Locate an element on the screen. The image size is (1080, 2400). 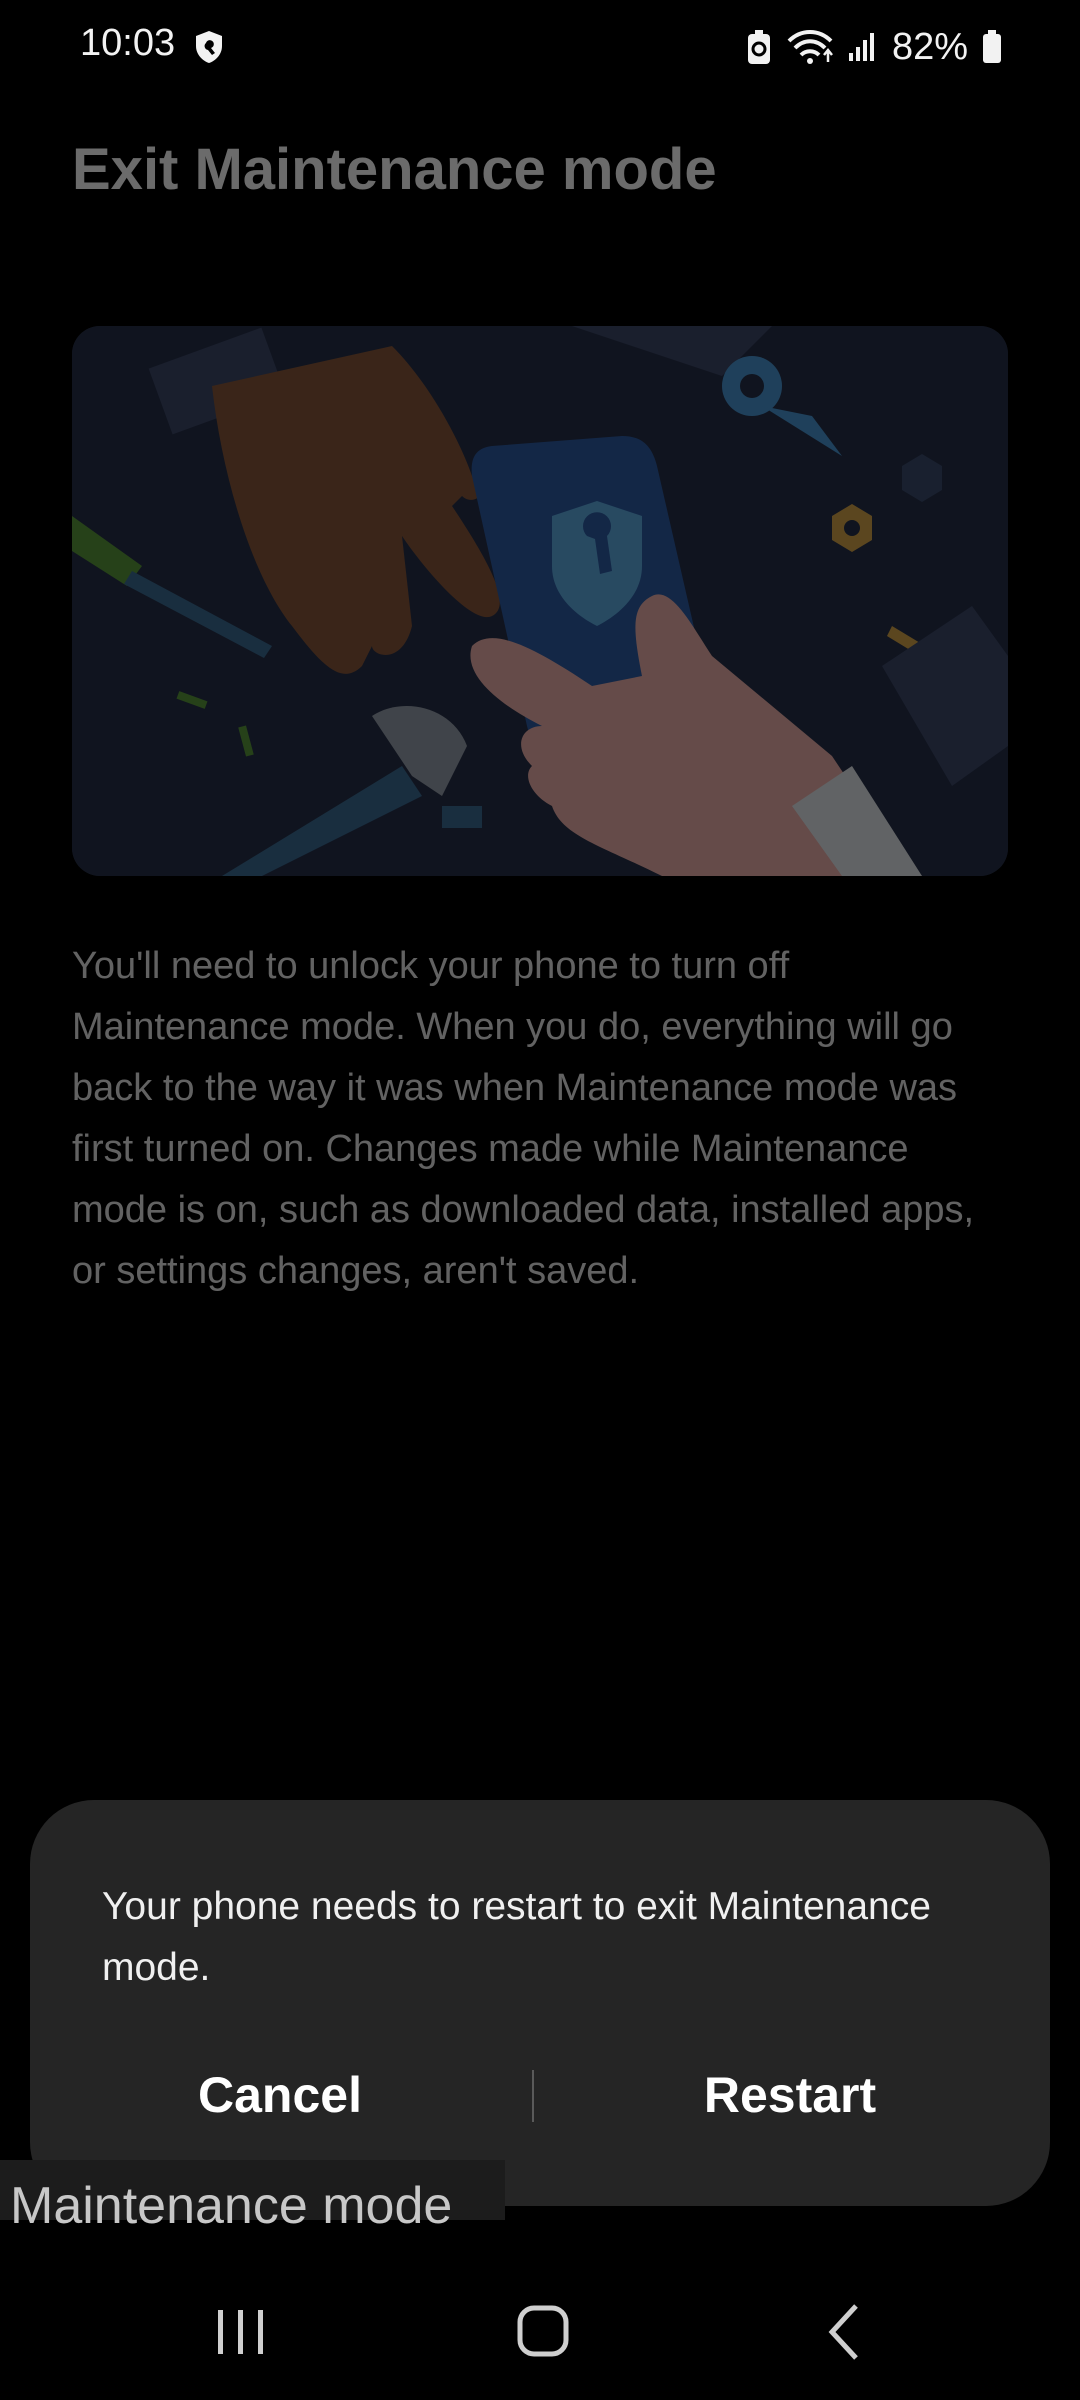
status-bar: 10:03 82% is located at coordinates (540, 48).